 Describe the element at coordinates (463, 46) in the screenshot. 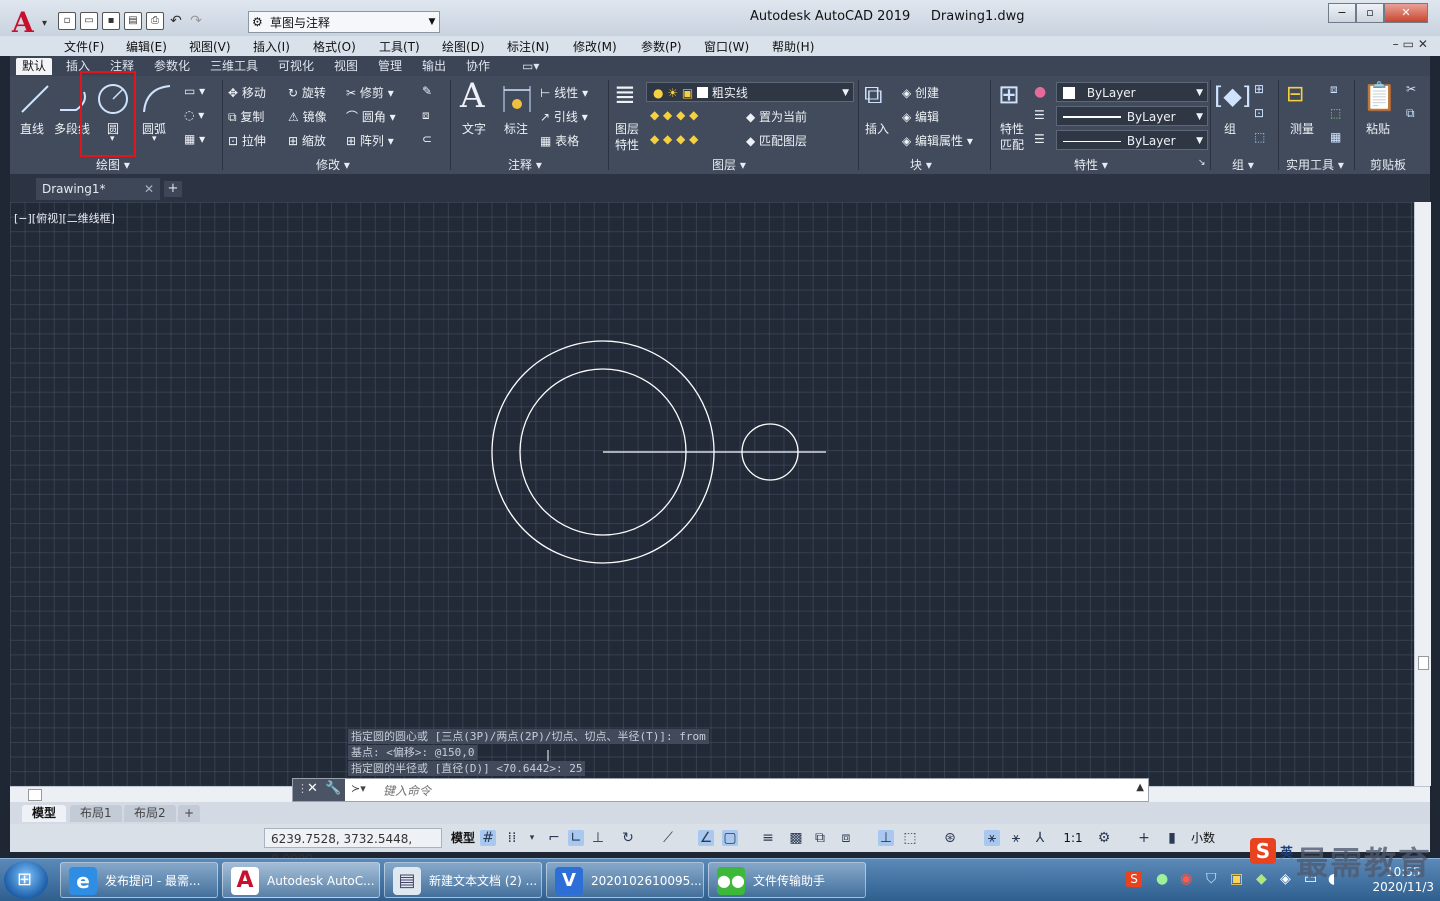

I see `menu-draw: 绘图(D)` at that location.